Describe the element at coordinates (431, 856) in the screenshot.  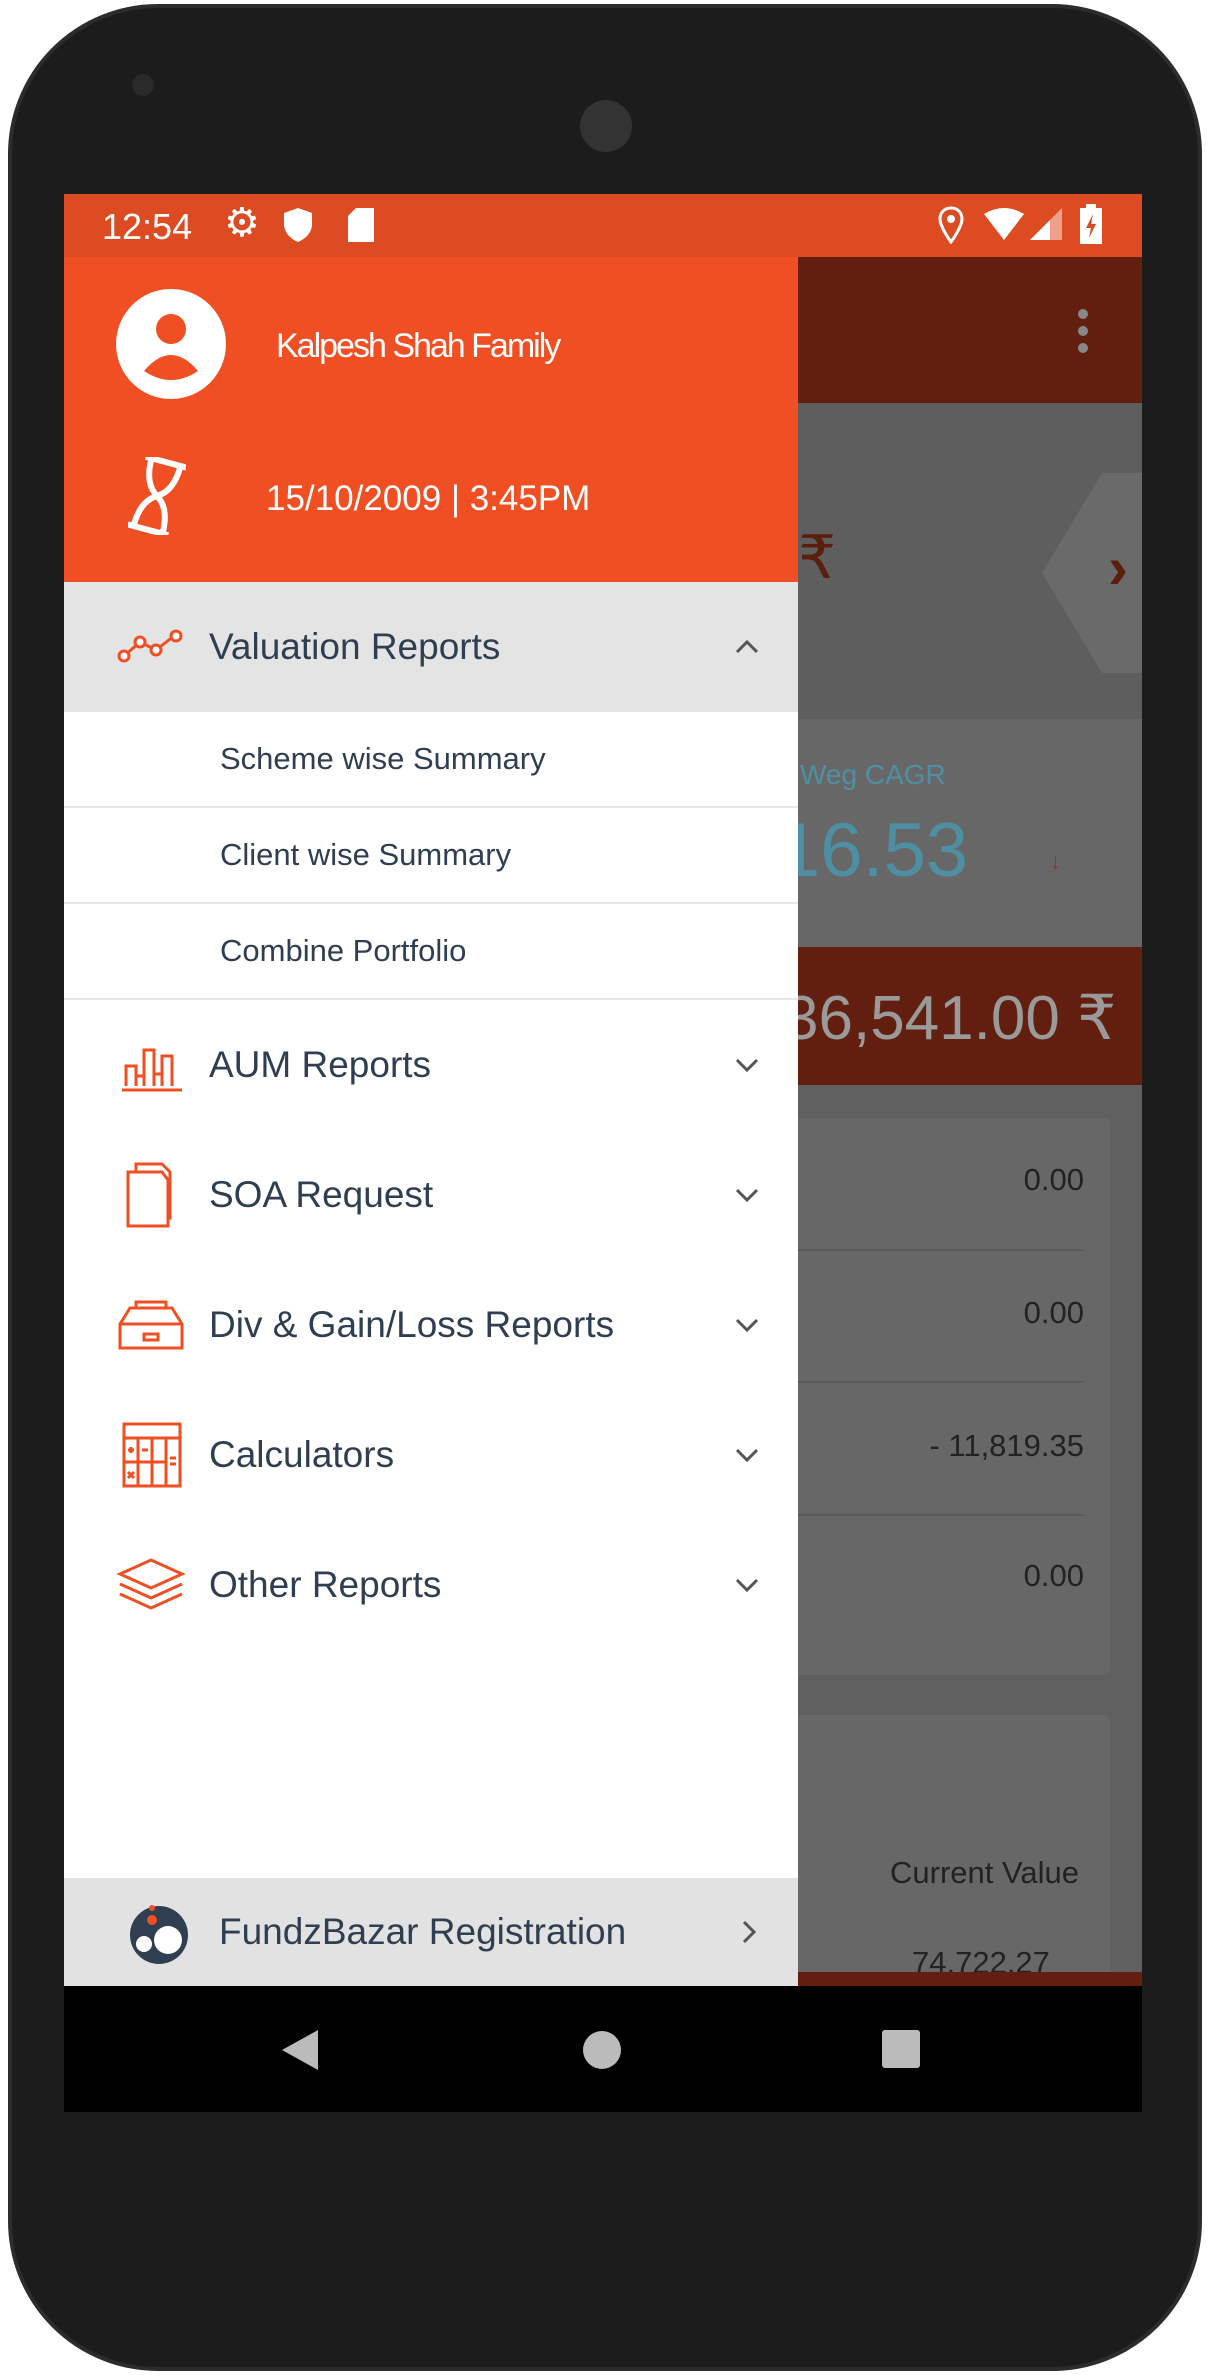
I see `submenu-client-wise-summary: Client wise Summary` at that location.